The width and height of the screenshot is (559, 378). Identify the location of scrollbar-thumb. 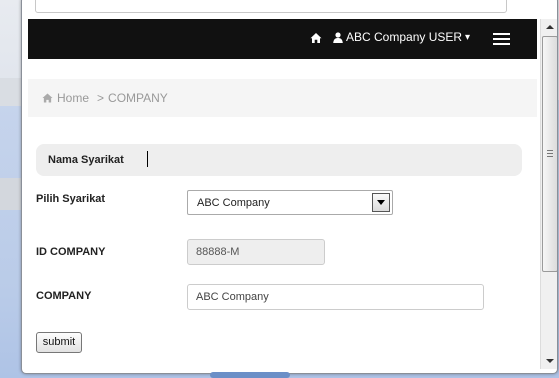
(549, 154).